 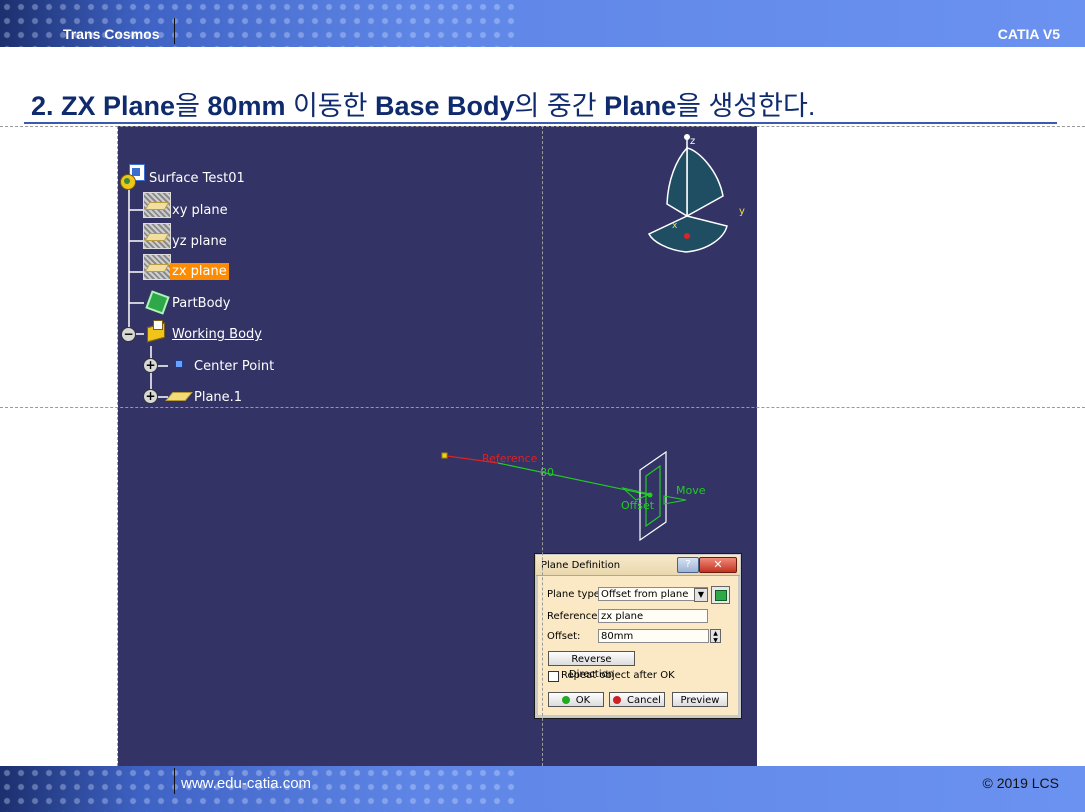 What do you see at coordinates (542, 789) in the screenshot?
I see `footer-bar: www.edu-catia.com © 2019 LCS` at bounding box center [542, 789].